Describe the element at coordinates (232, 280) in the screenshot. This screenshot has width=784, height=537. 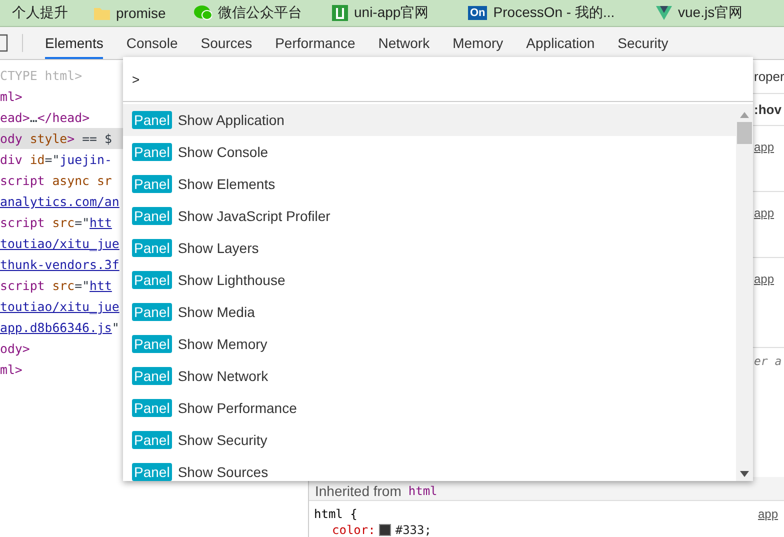
I see `command-label: Show Lighthouse` at that location.